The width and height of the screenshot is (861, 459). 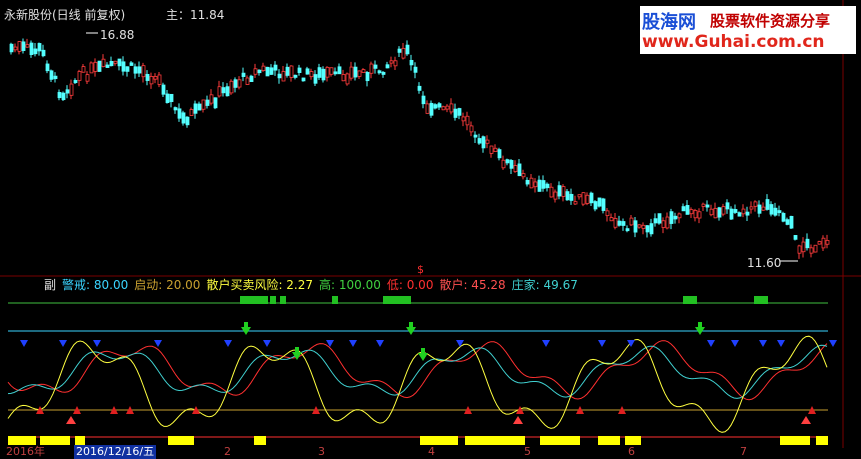 I want to click on date-cursor-label: 2016/12/16/五, so click(x=115, y=452).